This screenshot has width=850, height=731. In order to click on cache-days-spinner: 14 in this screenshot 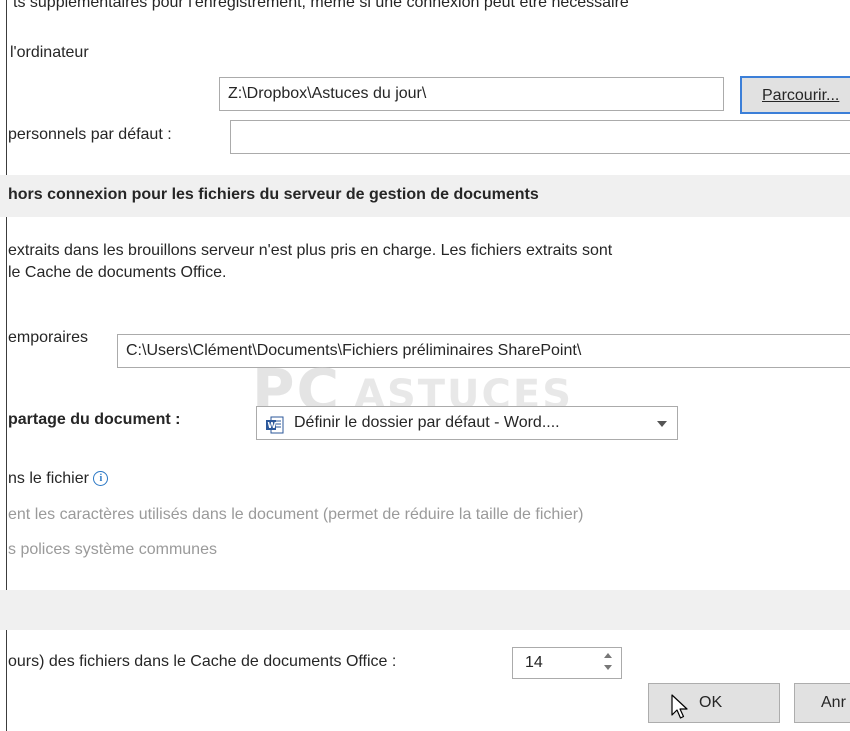, I will do `click(567, 663)`.